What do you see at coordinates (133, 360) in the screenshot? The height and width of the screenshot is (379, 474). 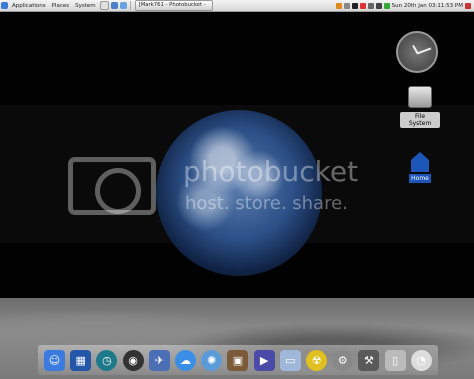 I see `dashboard-icon: ◉` at bounding box center [133, 360].